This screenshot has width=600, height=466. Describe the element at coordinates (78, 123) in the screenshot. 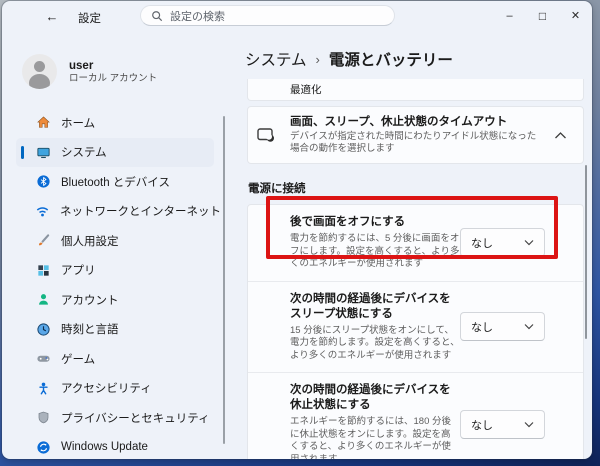

I see `sidebar-item-label: ホーム` at that location.